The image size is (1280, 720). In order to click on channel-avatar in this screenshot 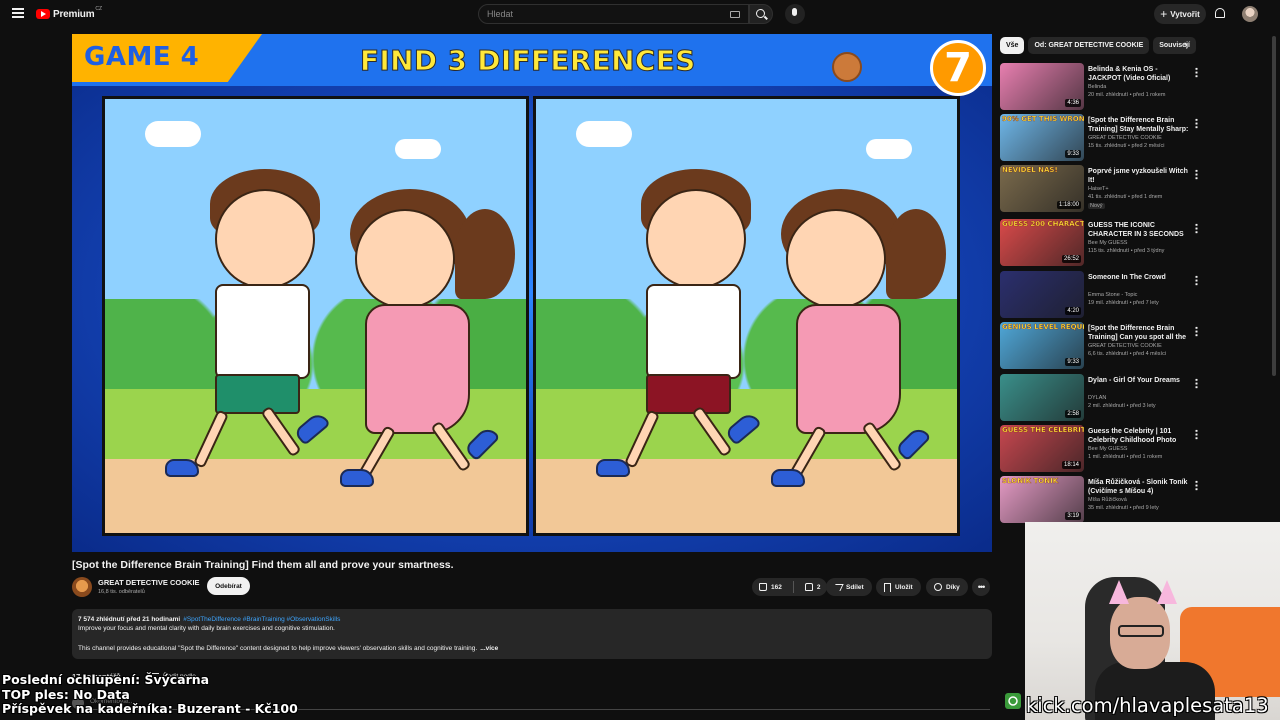, I will do `click(82, 587)`.